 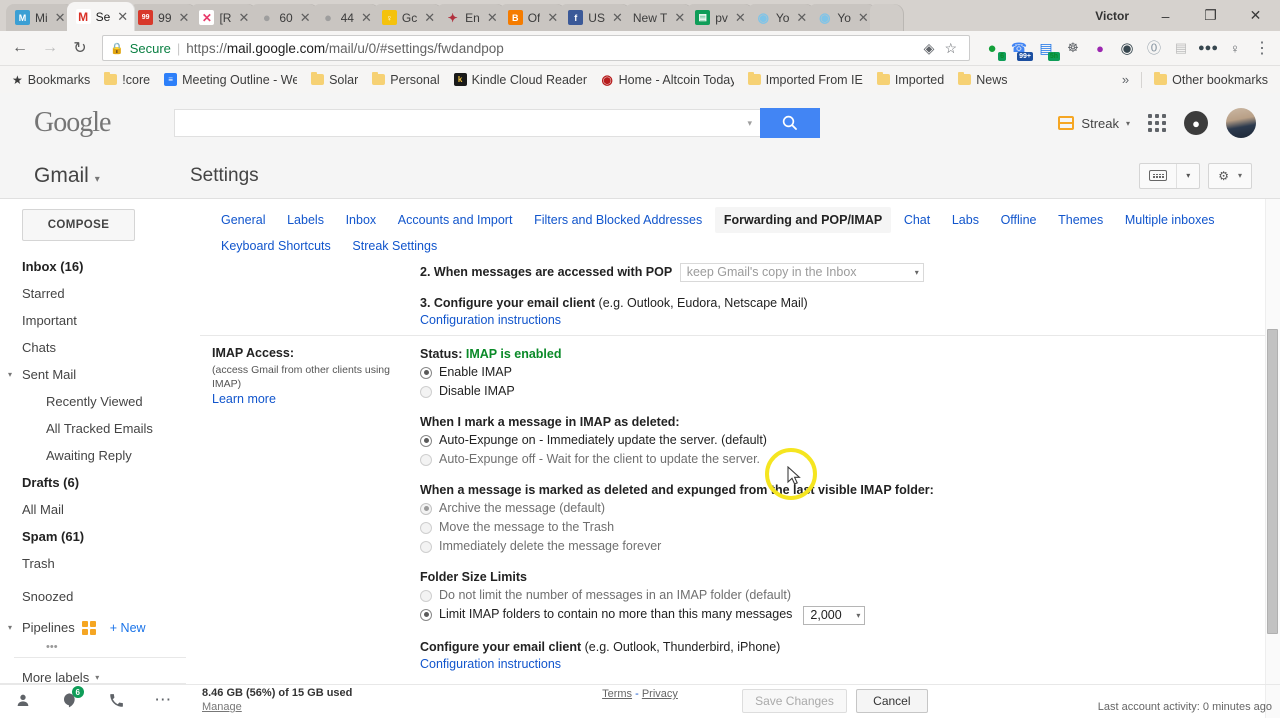 What do you see at coordinates (361, 220) in the screenshot?
I see `tab-inbox: Inbox` at bounding box center [361, 220].